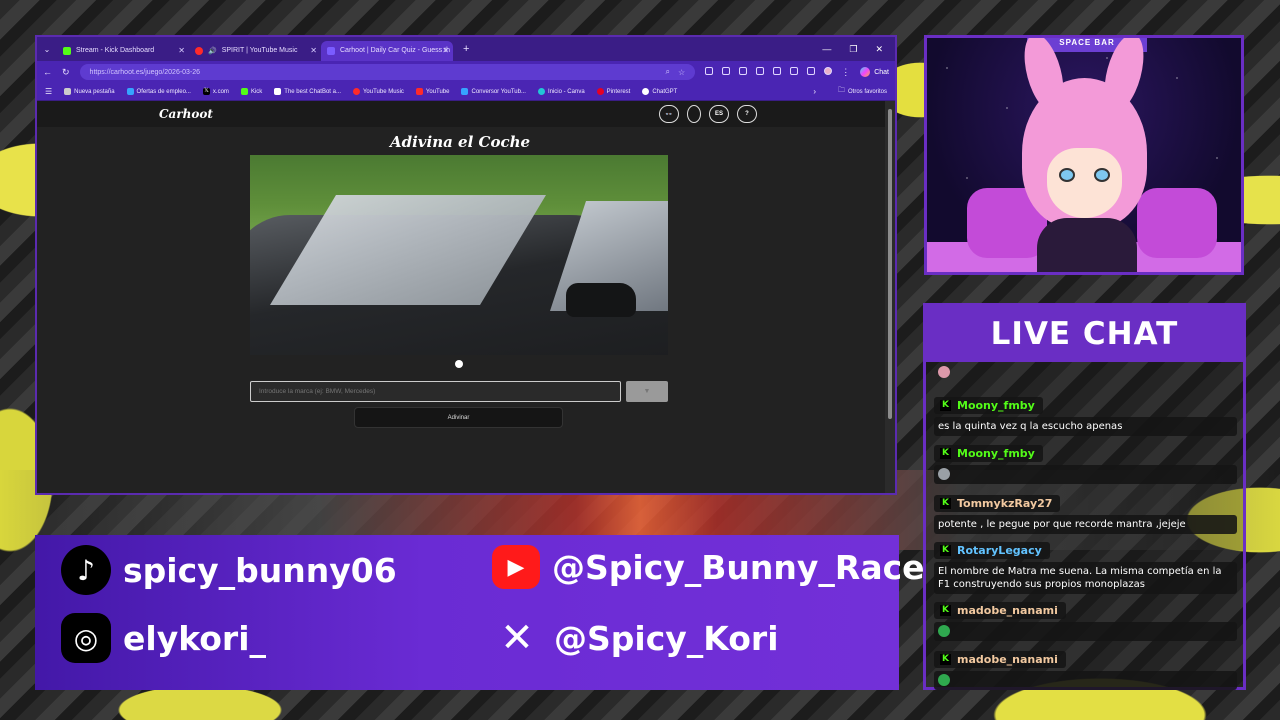 This screenshot has height=720, width=1280. Describe the element at coordinates (867, 91) in the screenshot. I see `other-bookmarks-label: Otros favoritos` at that location.